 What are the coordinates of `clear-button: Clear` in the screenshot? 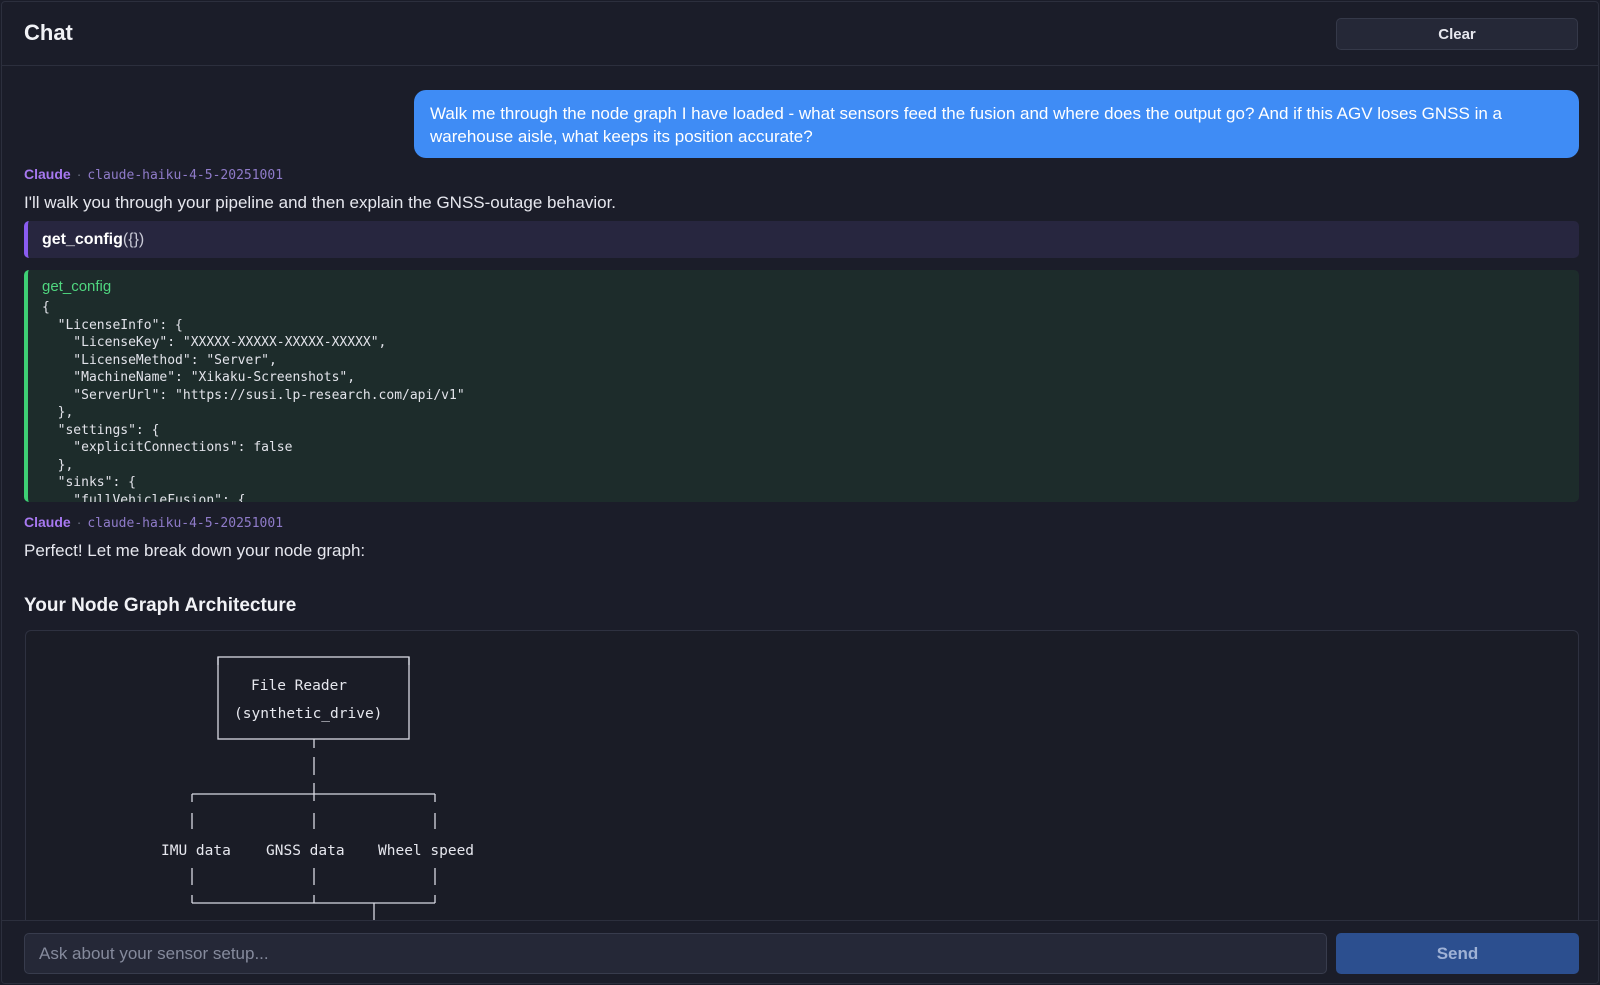 It's located at (1457, 34).